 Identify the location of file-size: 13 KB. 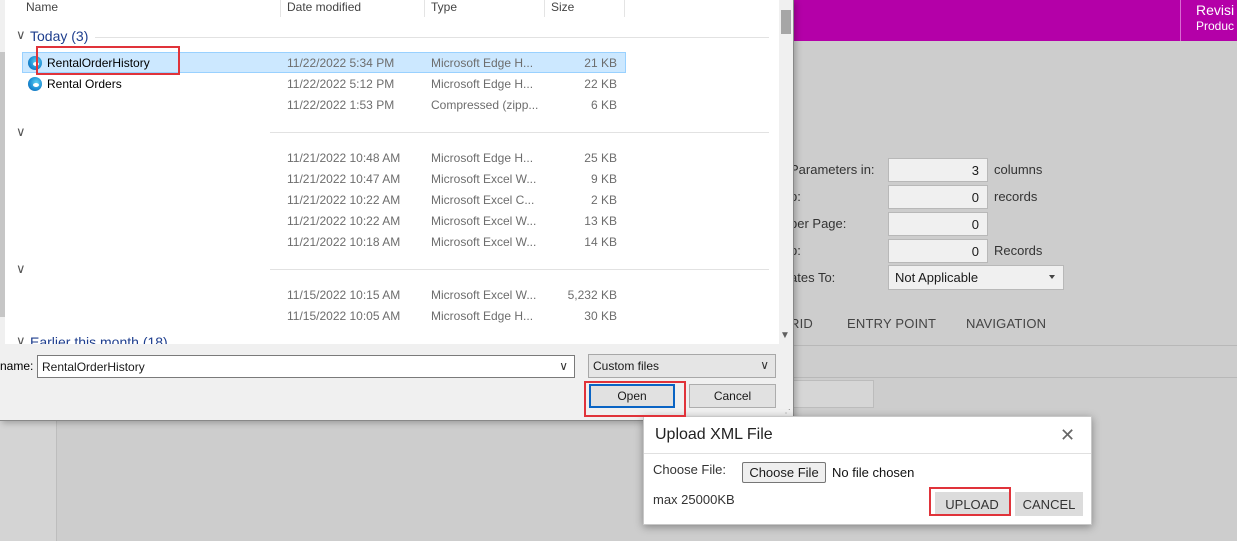
(600, 221).